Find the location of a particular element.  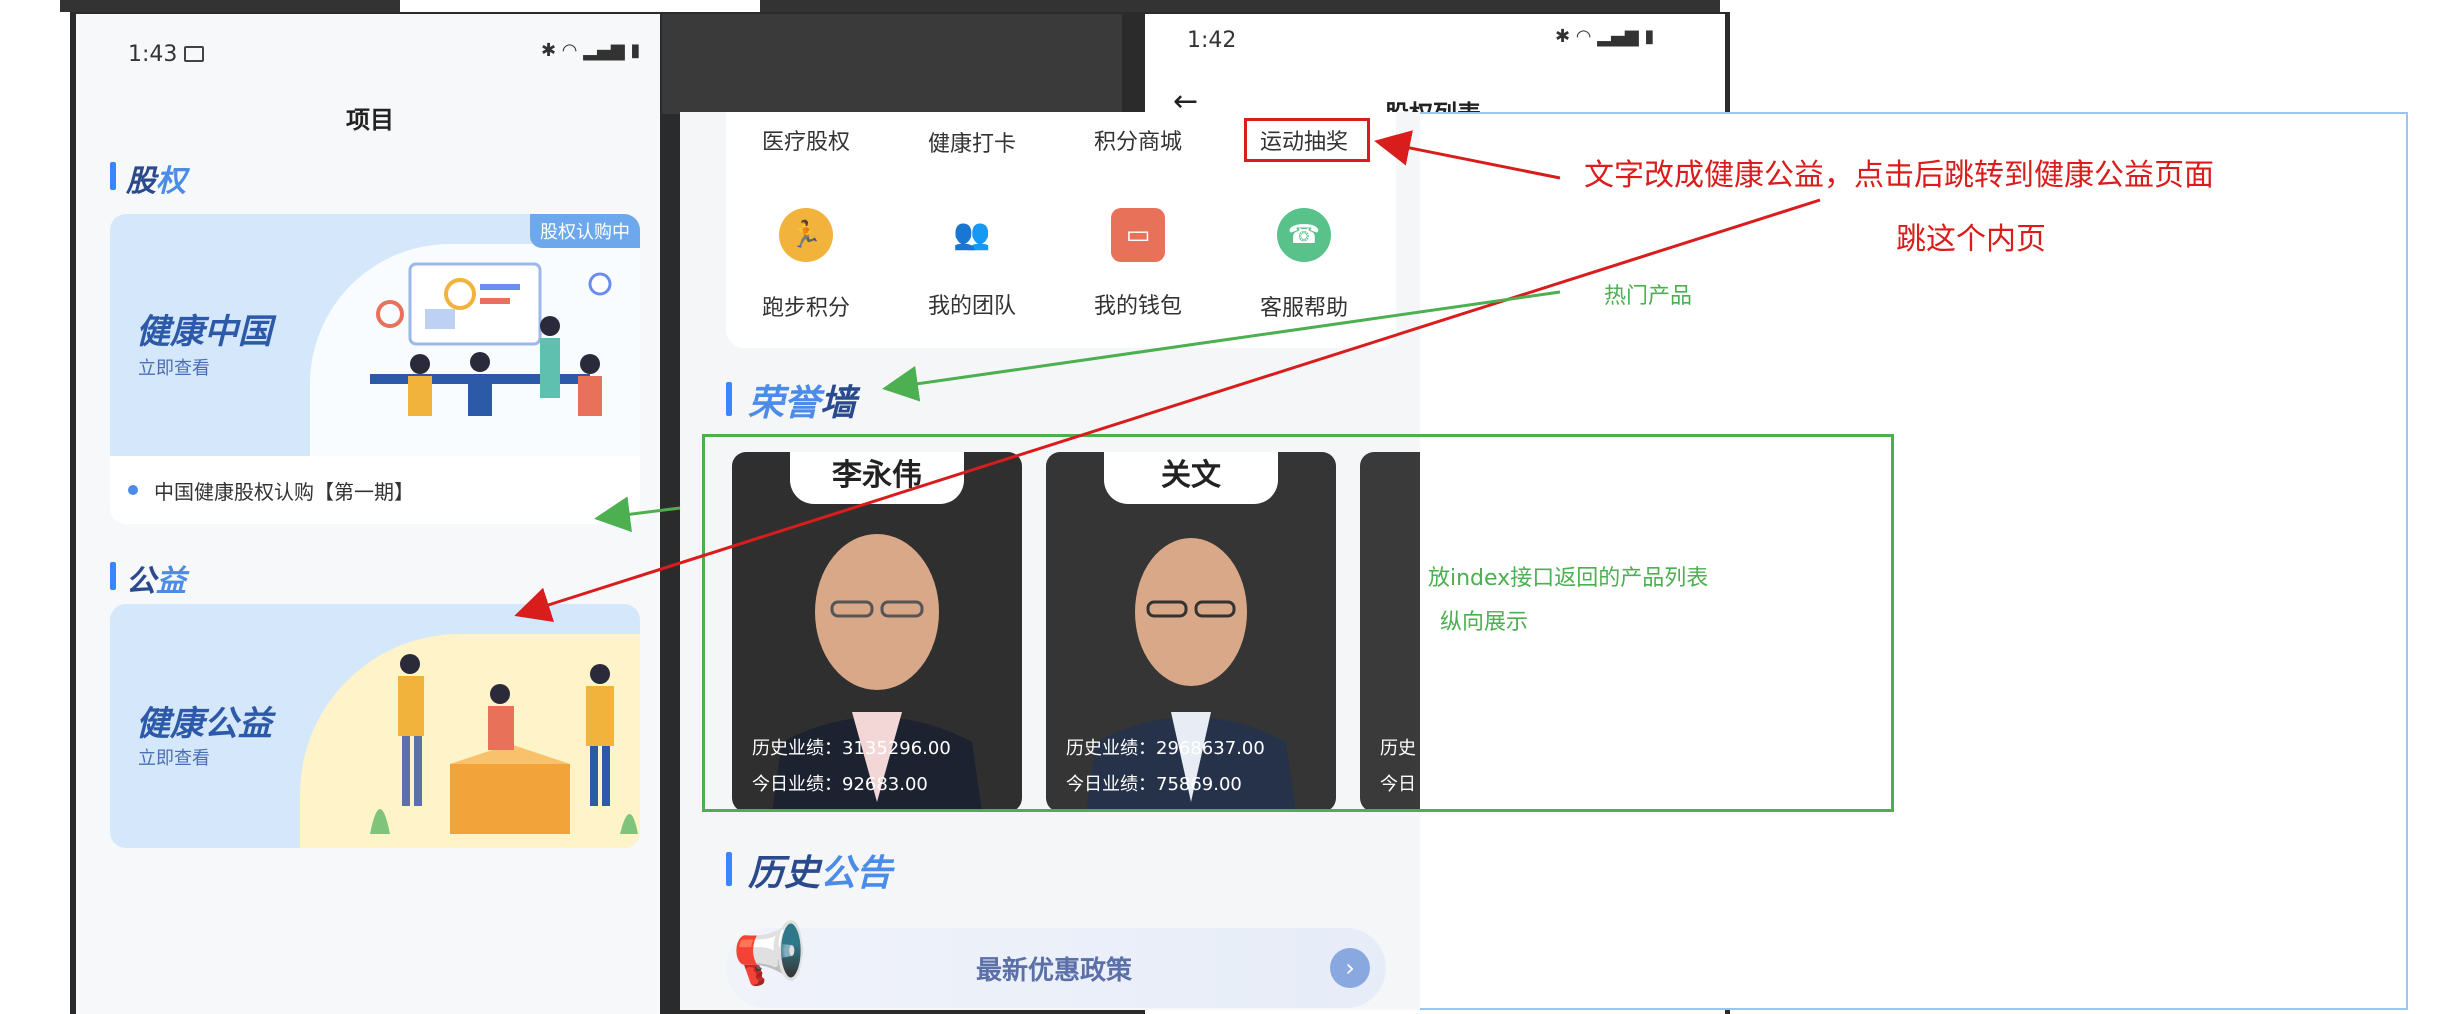

red-arrow-to-lottery is located at coordinates (1467, 155).